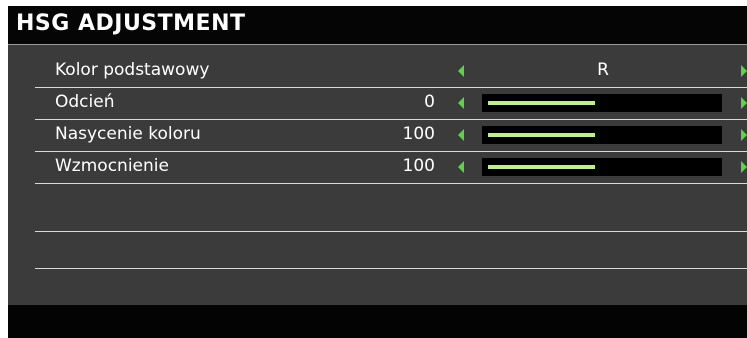 The width and height of the screenshot is (747, 338). Describe the element at coordinates (391, 168) in the screenshot. I see `menu-row-gain: Wzmocnienie 100` at that location.